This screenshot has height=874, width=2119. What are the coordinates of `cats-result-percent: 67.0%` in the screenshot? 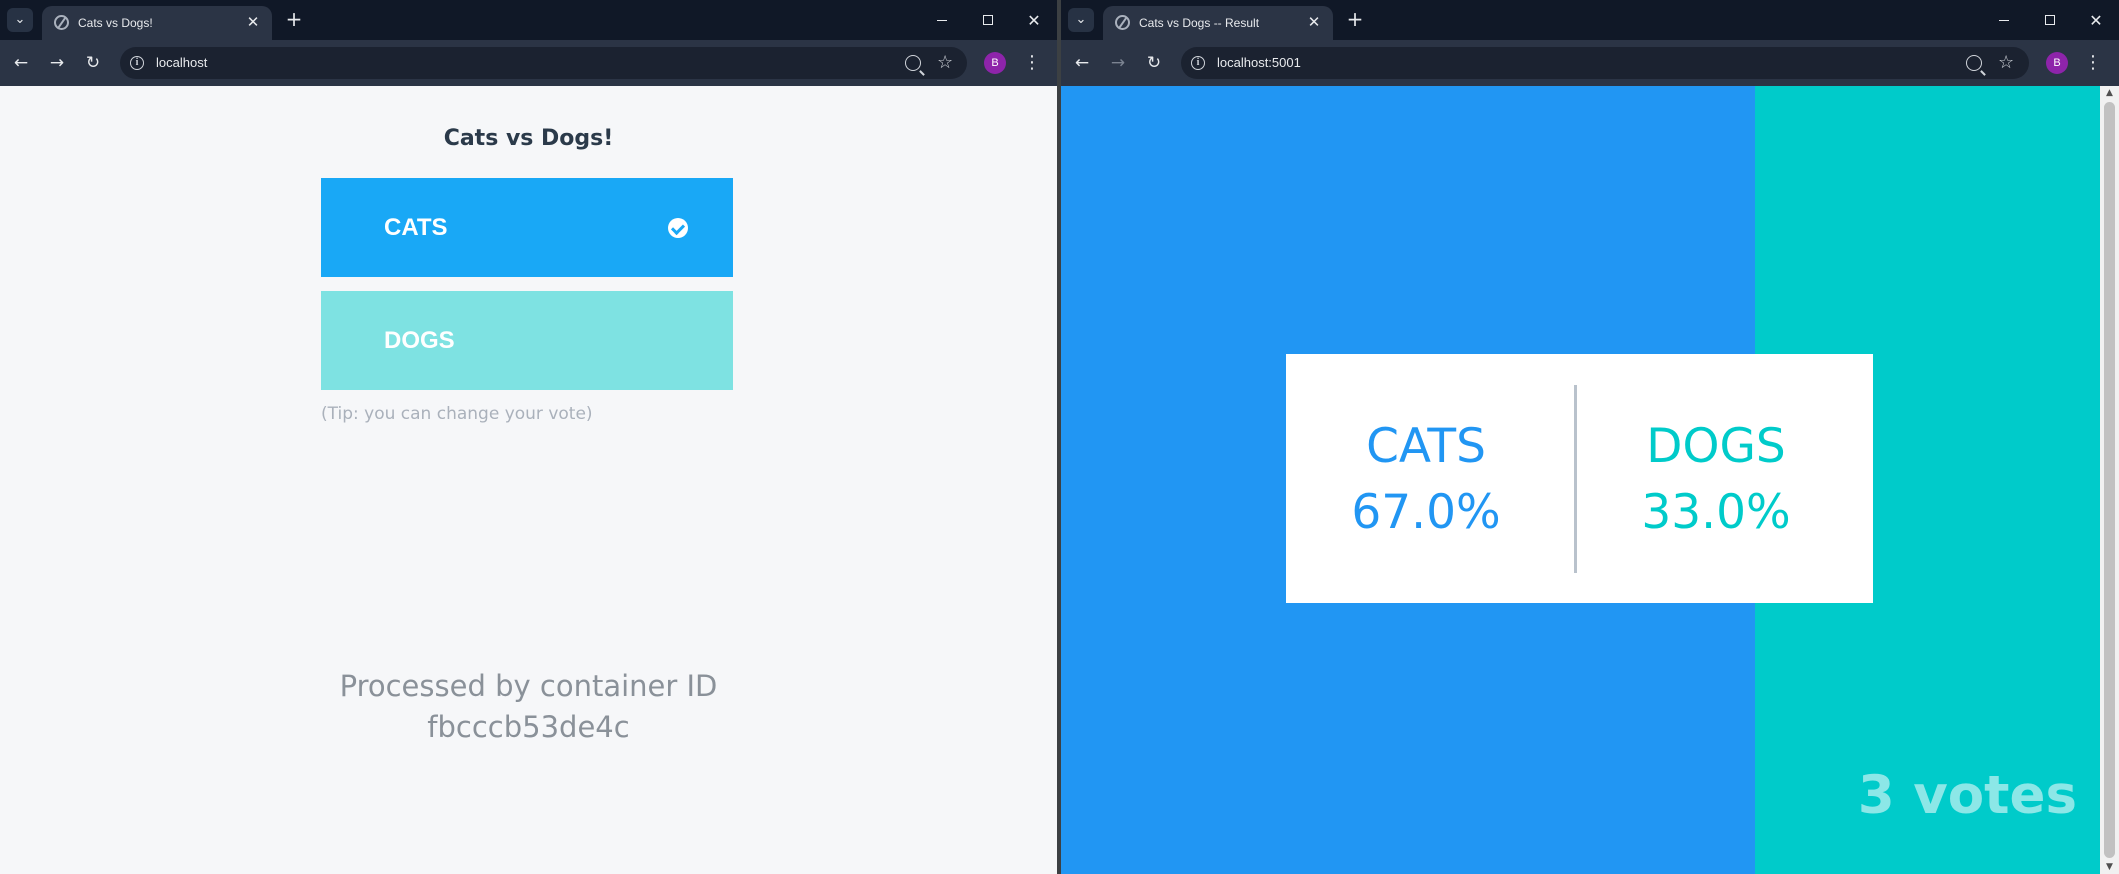 It's located at (1426, 512).